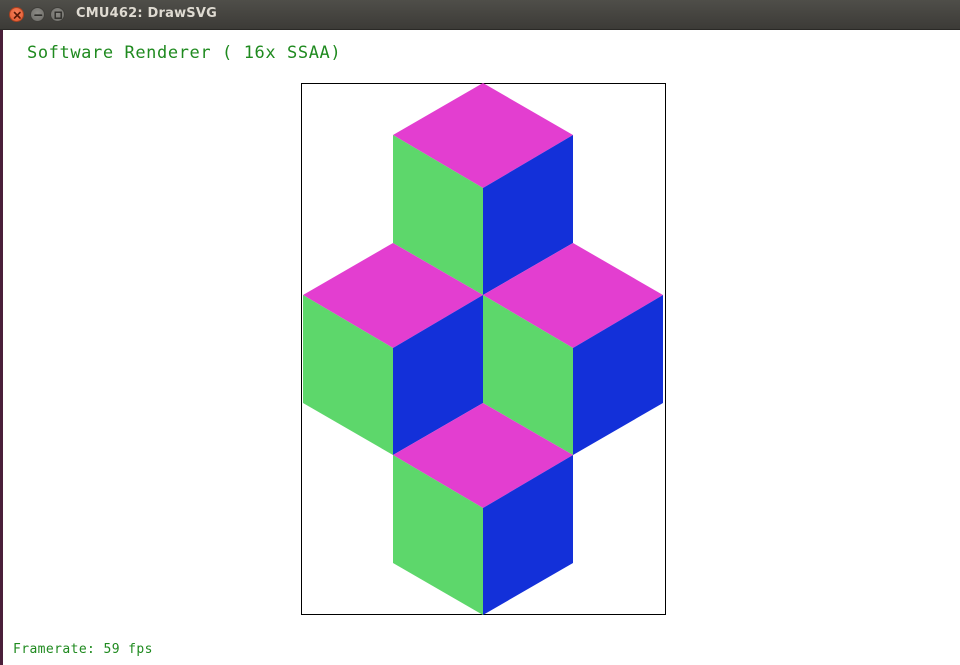  What do you see at coordinates (1, 347) in the screenshot?
I see `desktop-edge` at bounding box center [1, 347].